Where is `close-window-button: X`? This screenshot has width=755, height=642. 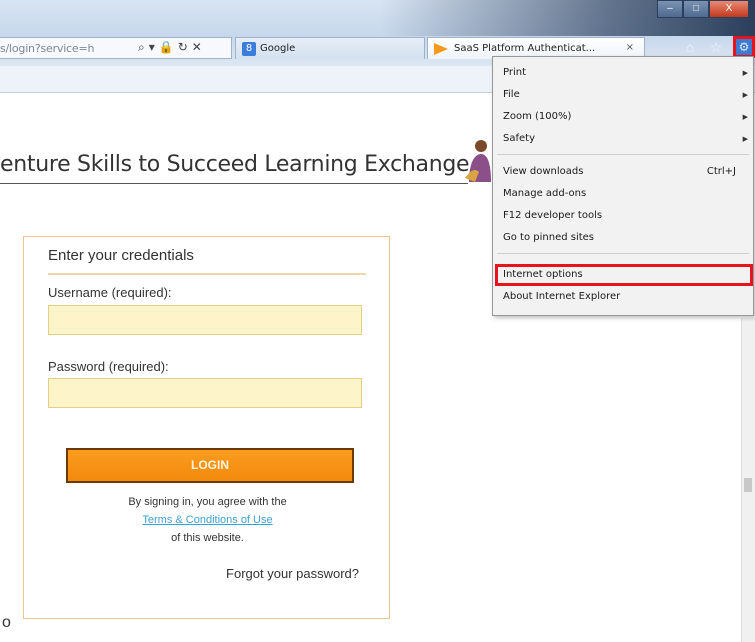
close-window-button: X is located at coordinates (729, 9).